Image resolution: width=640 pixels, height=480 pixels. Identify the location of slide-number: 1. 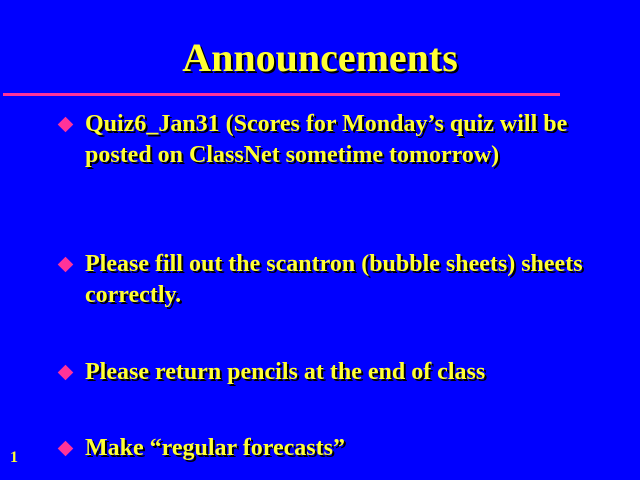
(14, 457).